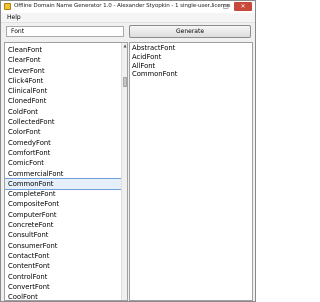  Describe the element at coordinates (63, 184) in the screenshot. I see `list-item: CommonFont` at that location.